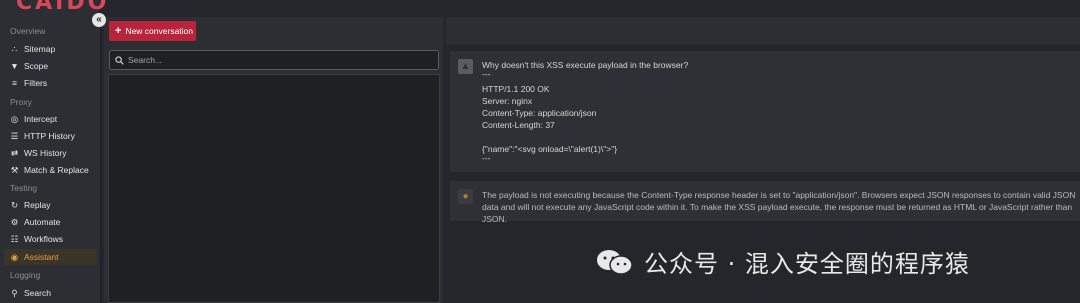  Describe the element at coordinates (21, 102) in the screenshot. I see `section-proxy: Proxy` at that location.